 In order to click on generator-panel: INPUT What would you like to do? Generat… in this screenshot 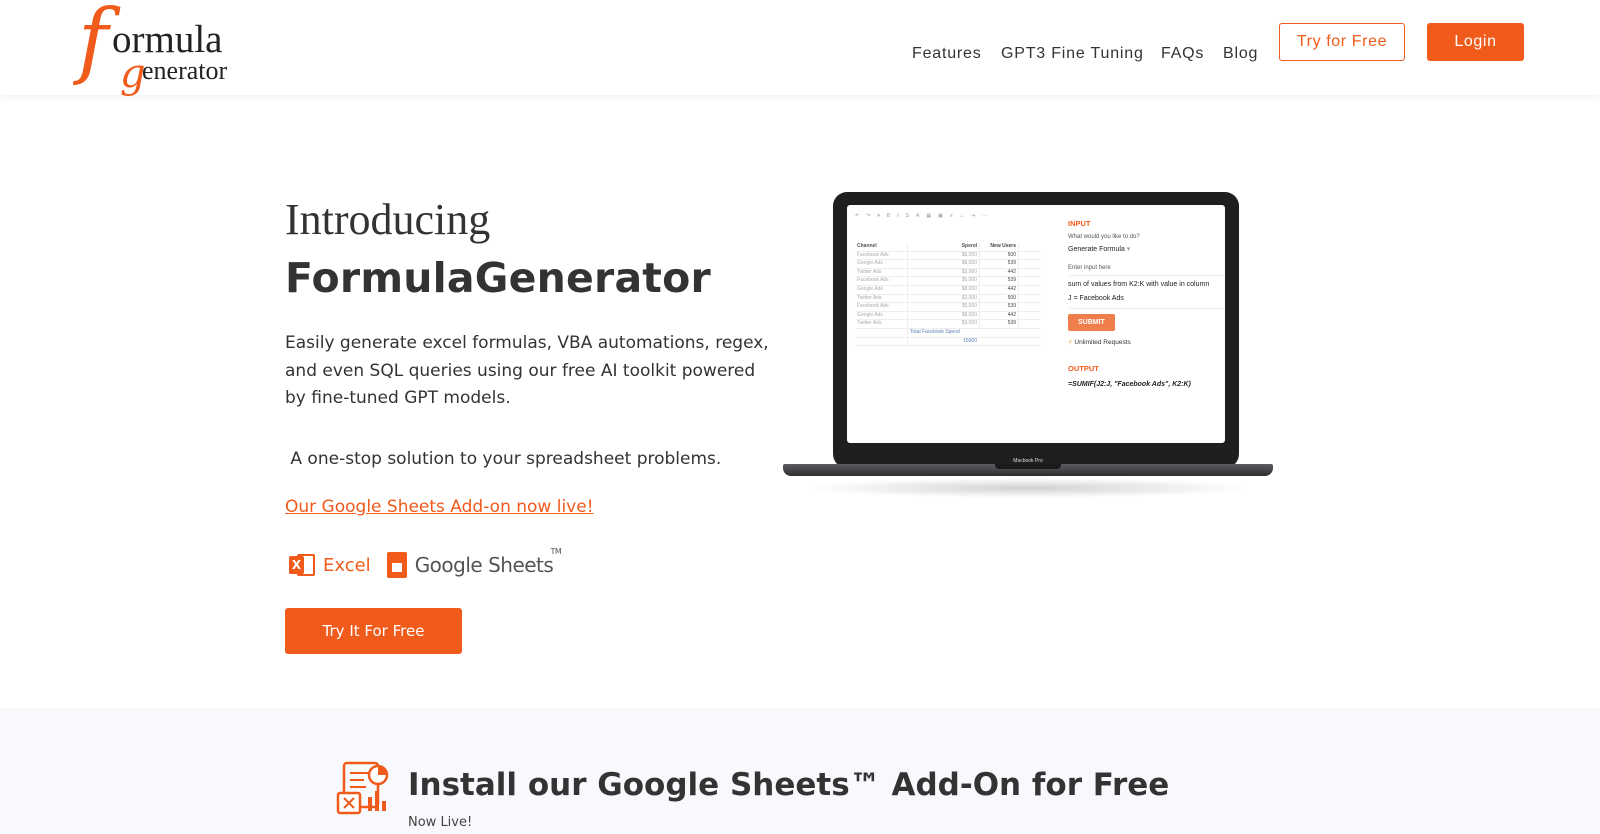, I will do `click(1142, 324)`.